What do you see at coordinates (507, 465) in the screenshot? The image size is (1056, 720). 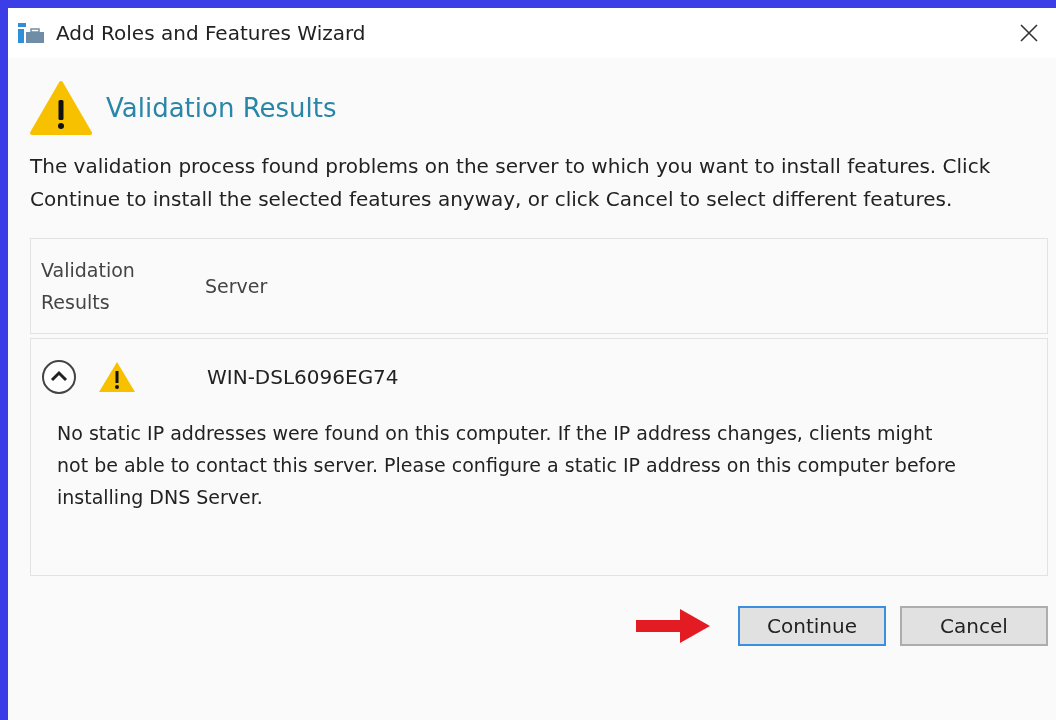 I see `validation-message: No static IP addresses were found on this computer. If the IP address changes, clients might not be able to contact this server. Please configure a static IP address on this computer before installing DNS Server.` at bounding box center [507, 465].